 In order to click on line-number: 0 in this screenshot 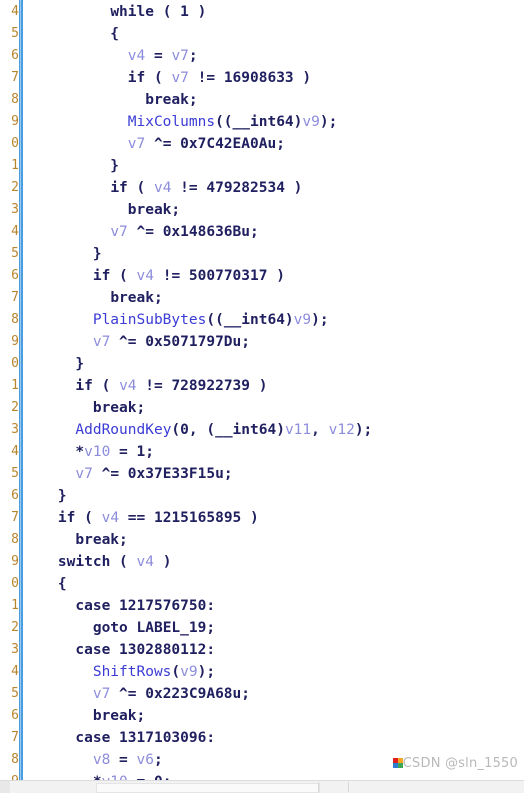, I will do `click(15, 583)`.